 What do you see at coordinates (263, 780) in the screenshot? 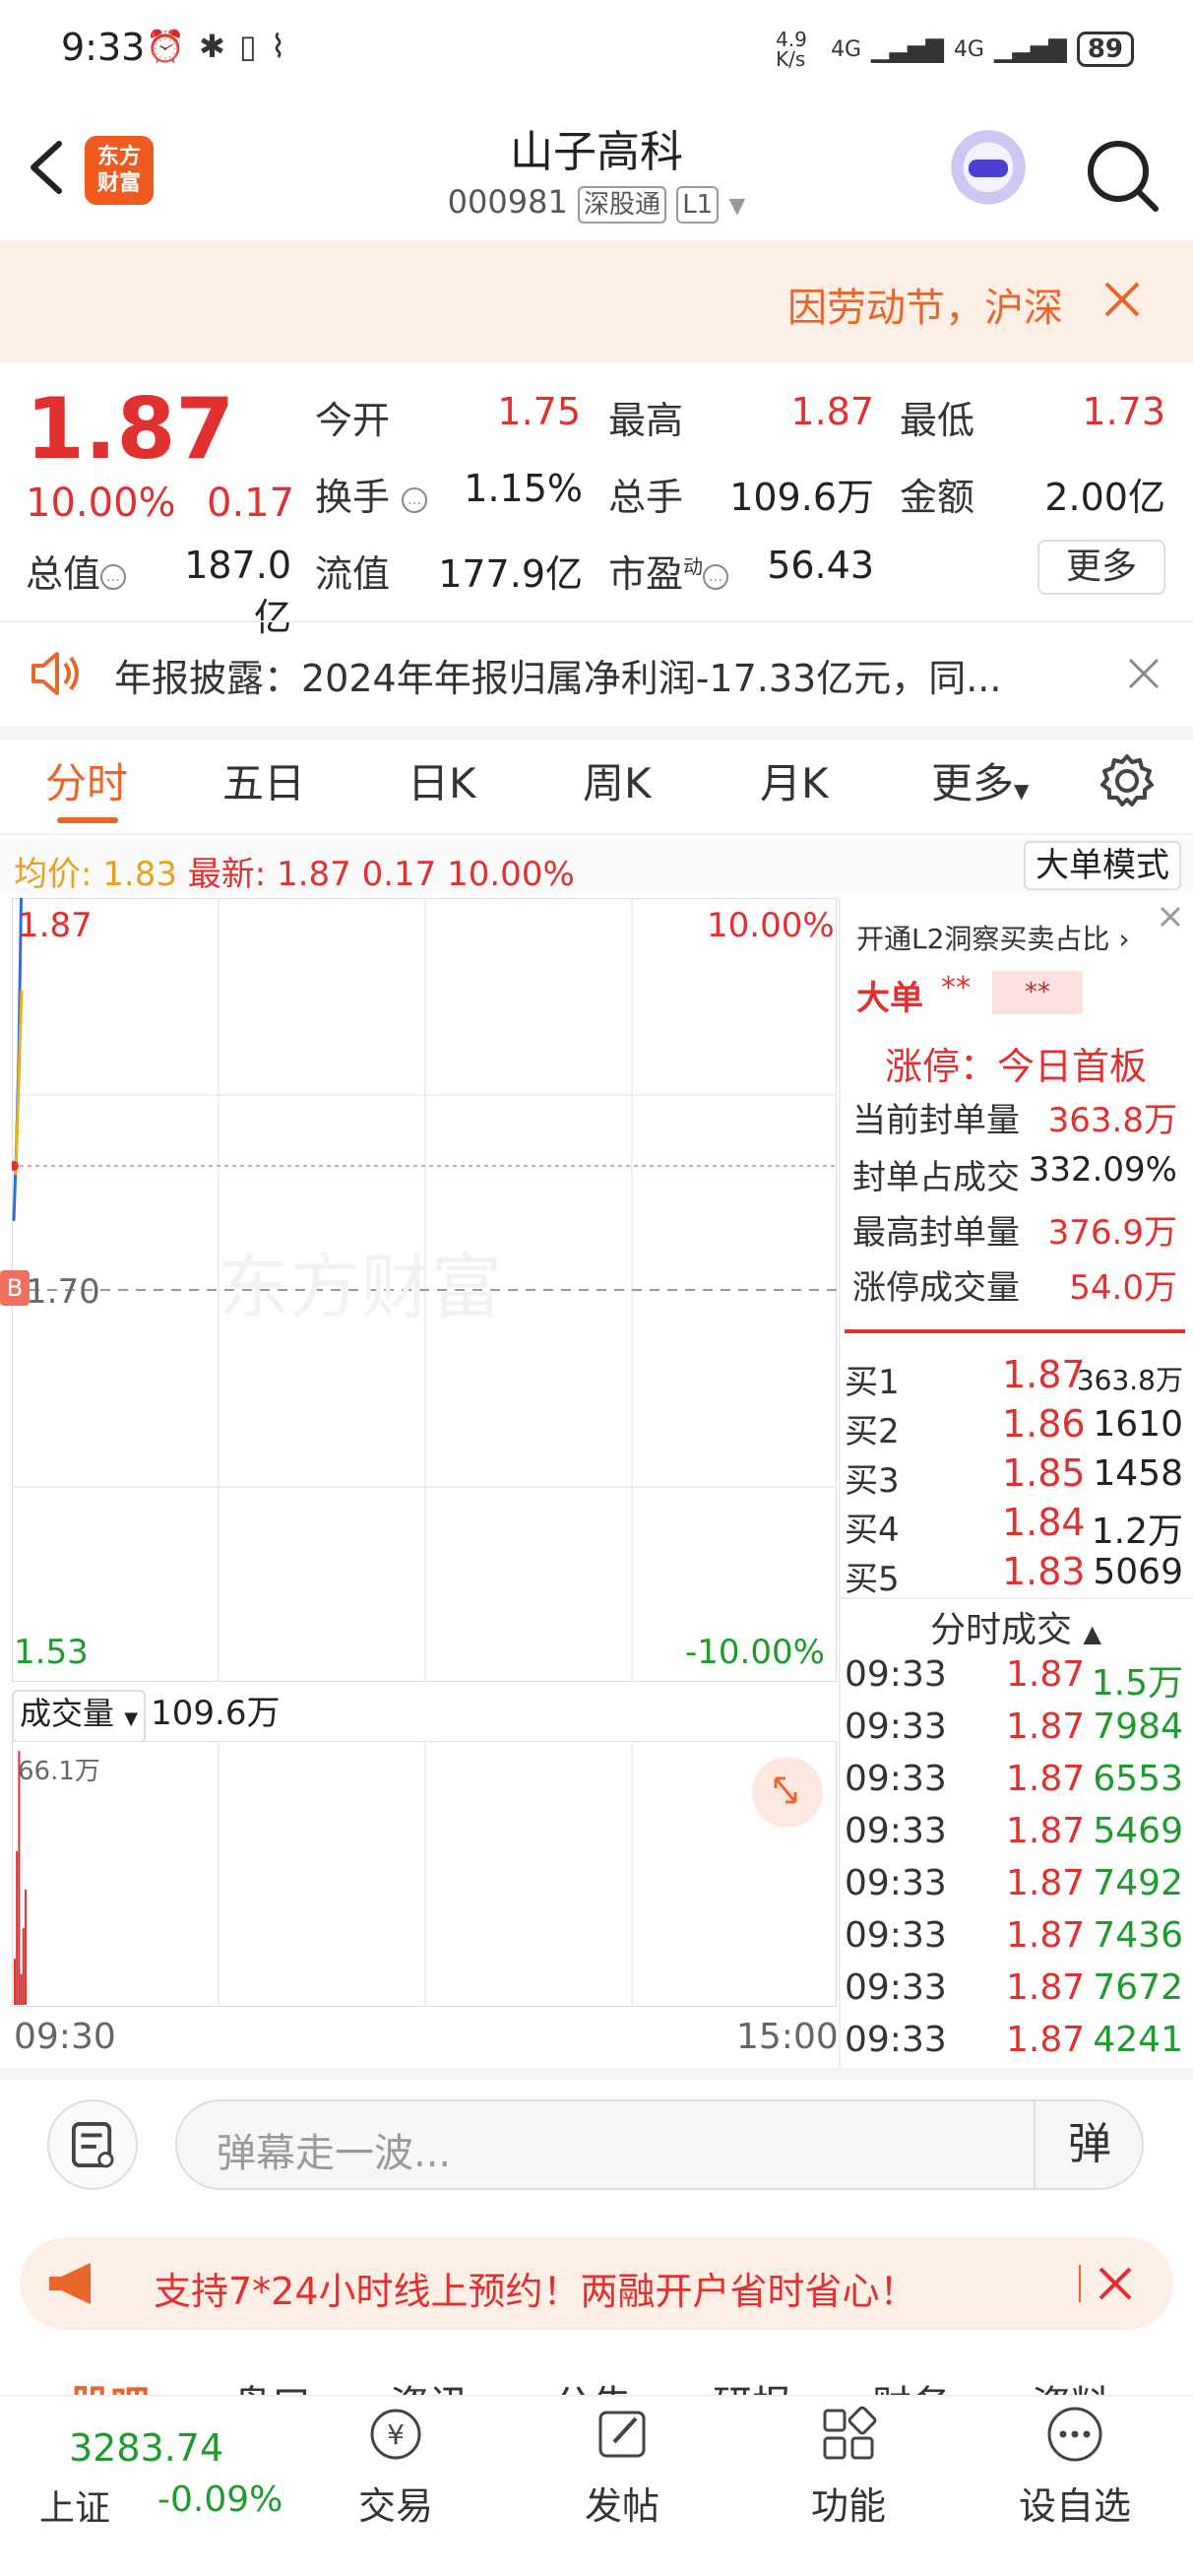
I see `tab-5day: 五日` at bounding box center [263, 780].